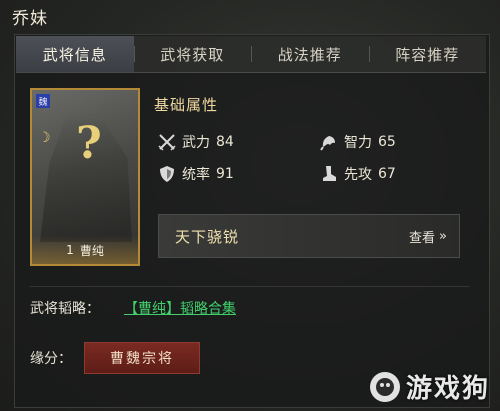 The width and height of the screenshot is (500, 411). I want to click on stat-force-value: 84, so click(225, 142).